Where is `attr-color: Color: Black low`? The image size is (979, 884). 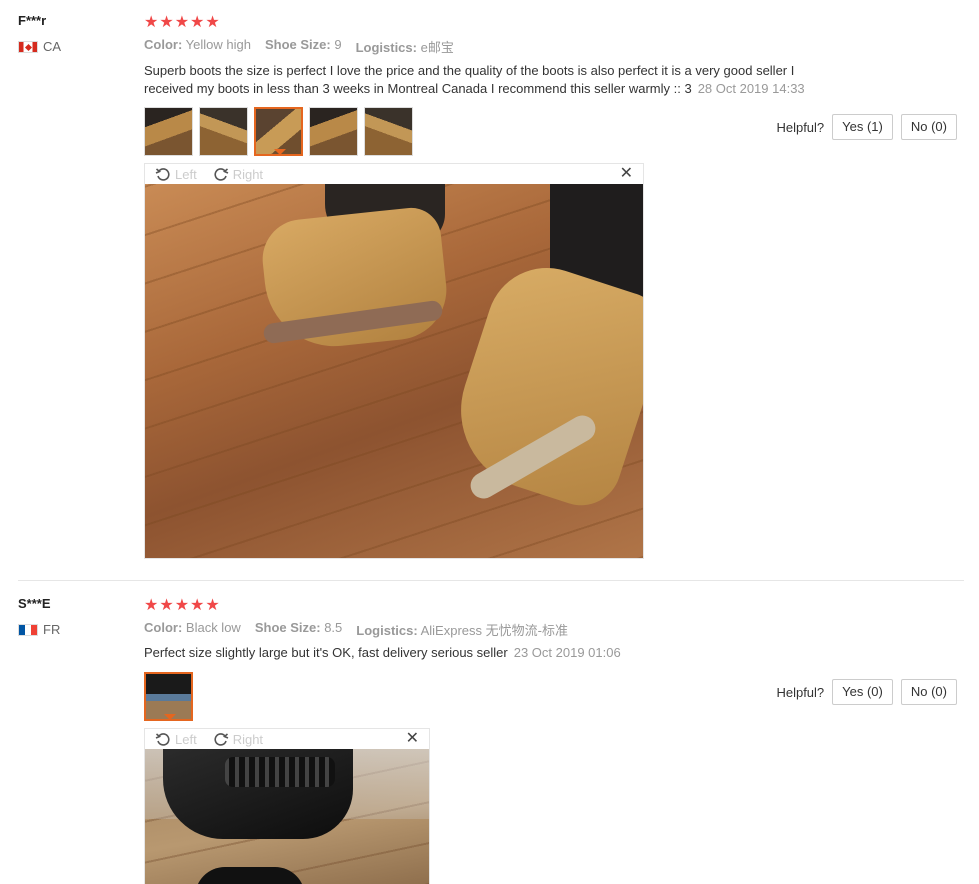
attr-color: Color: Black low is located at coordinates (192, 627).